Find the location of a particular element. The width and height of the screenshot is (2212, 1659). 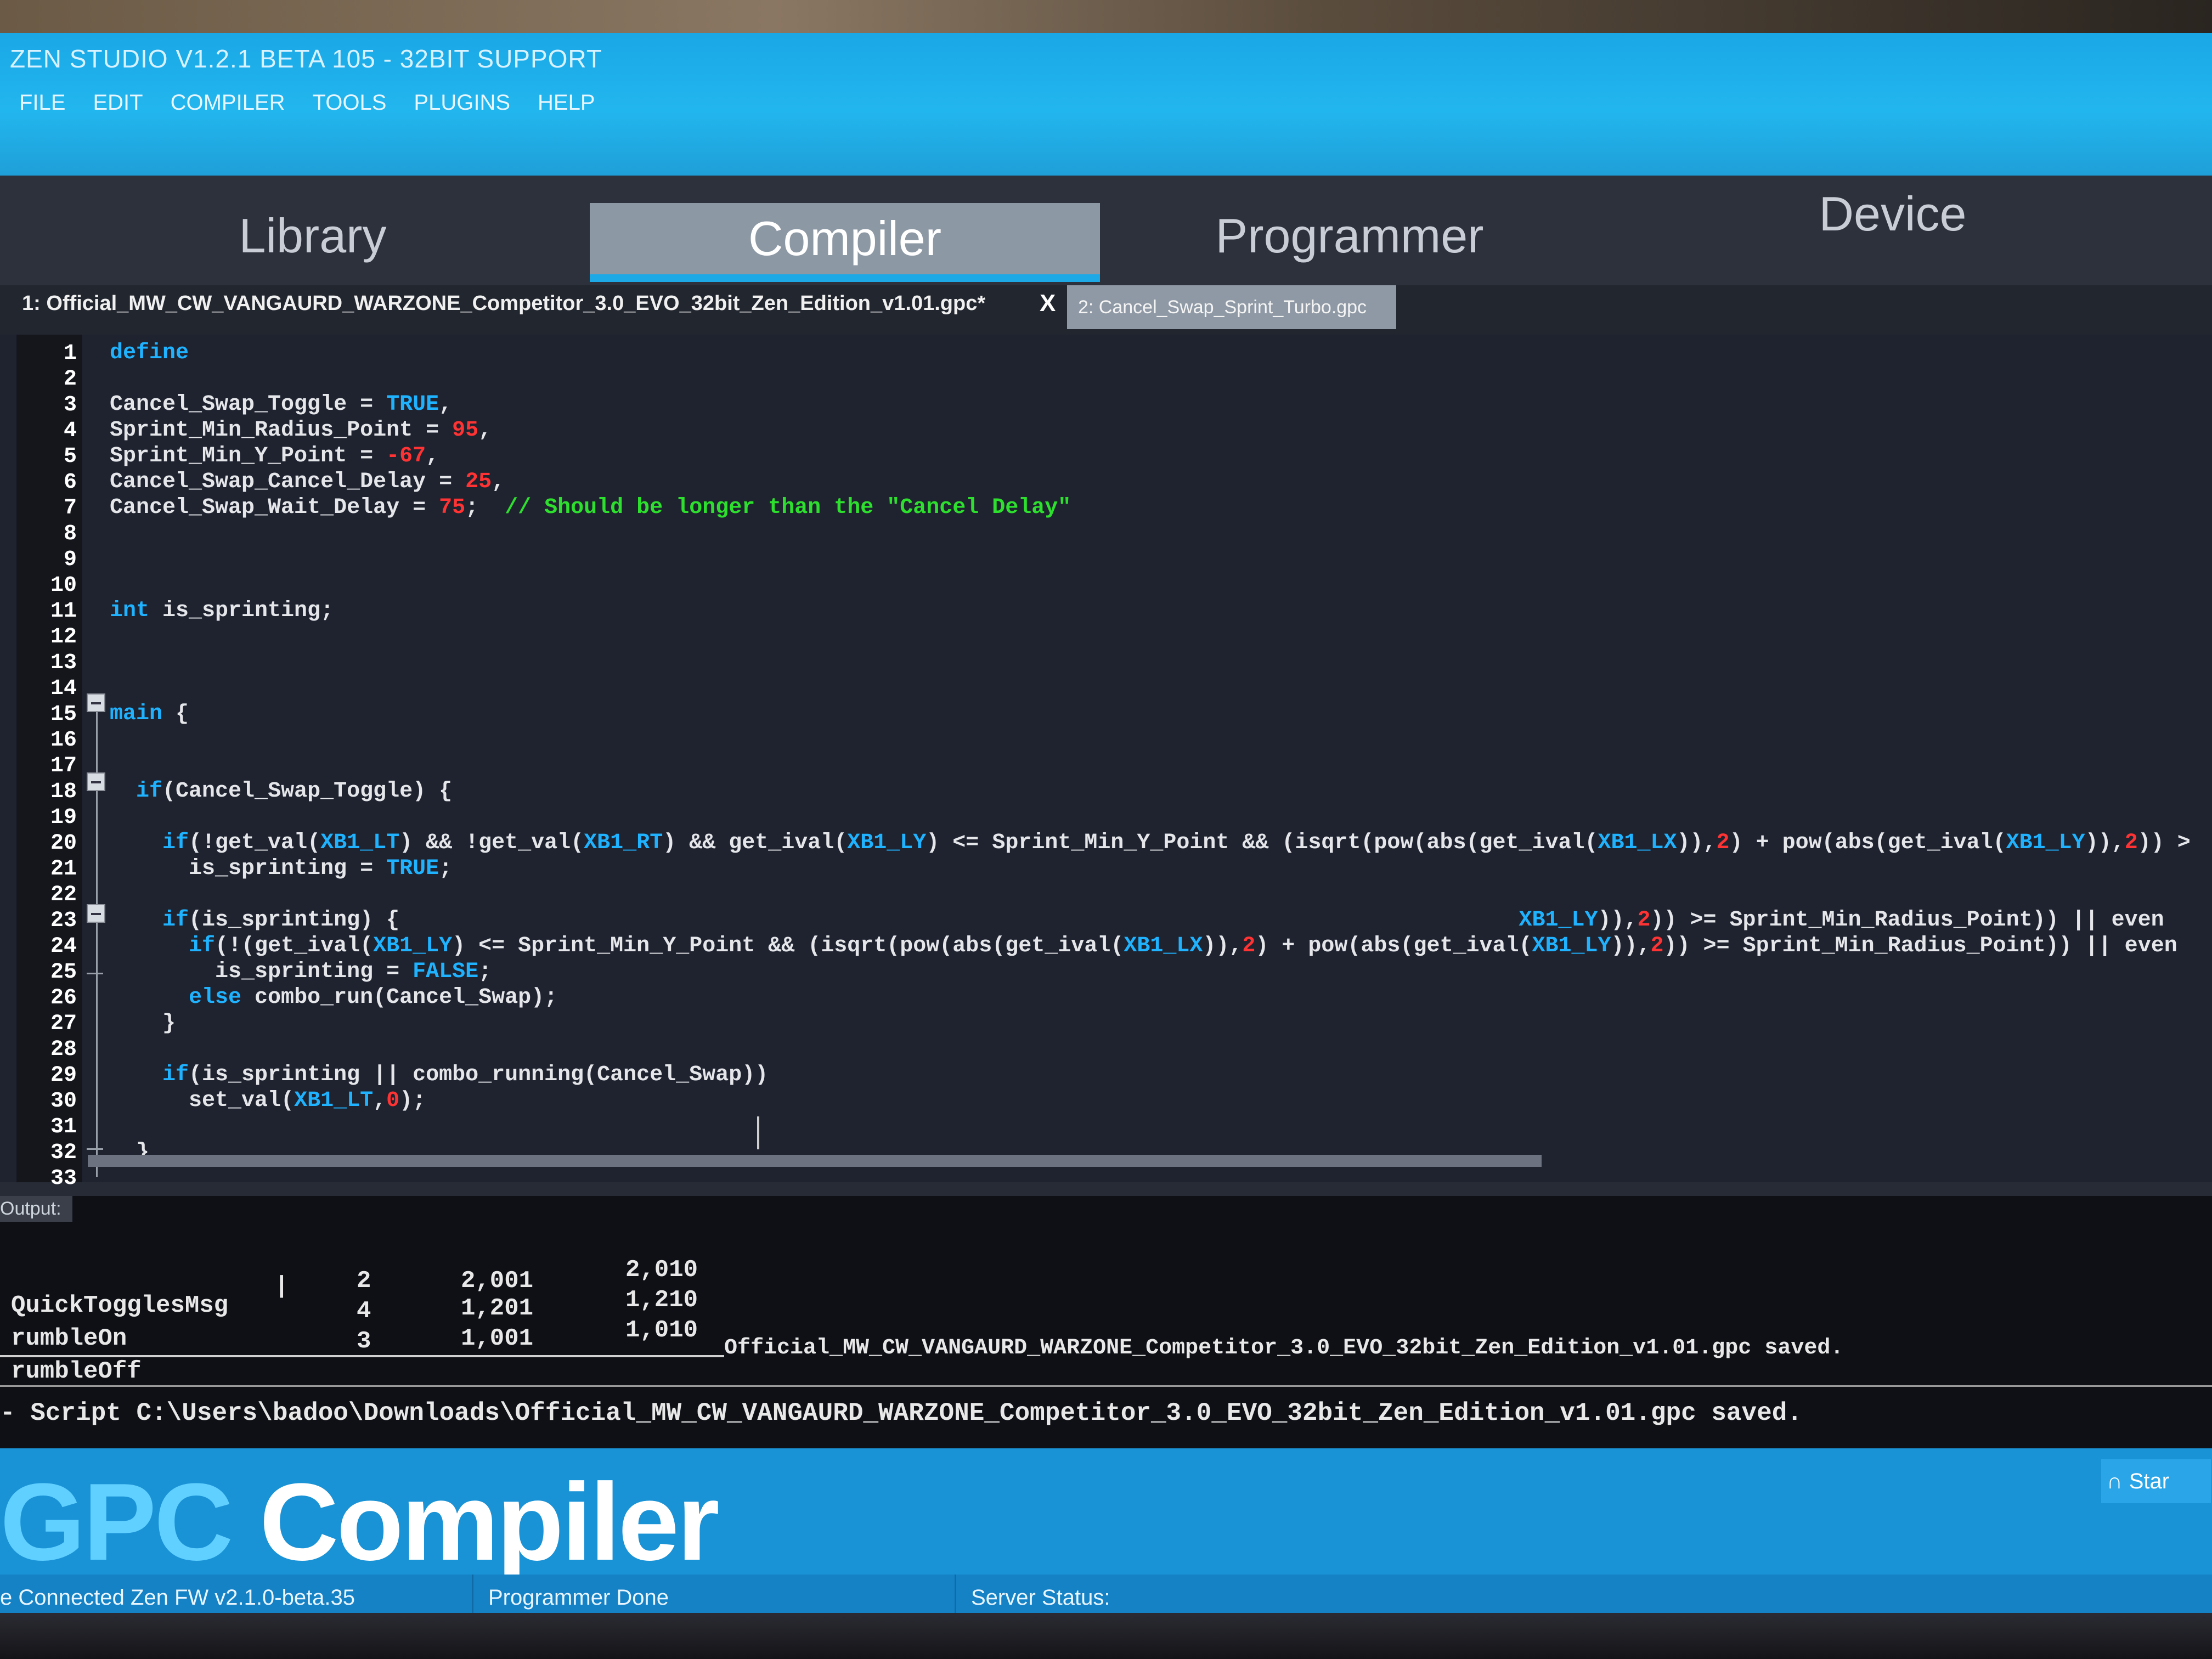

menu-tools: TOOLS is located at coordinates (350, 103).